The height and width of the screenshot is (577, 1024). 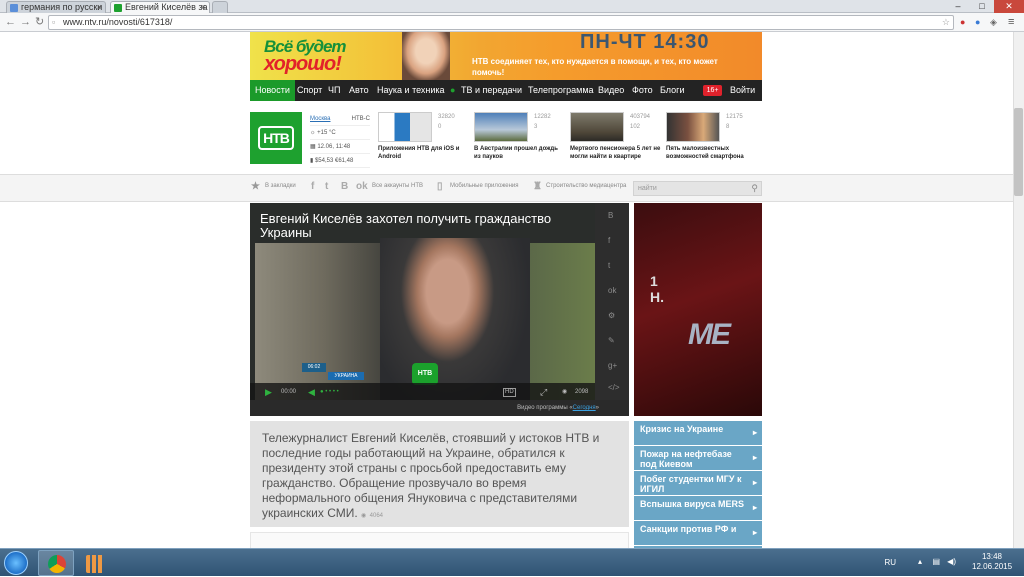 I want to click on usd-rate: $54,53, so click(x=324, y=161).